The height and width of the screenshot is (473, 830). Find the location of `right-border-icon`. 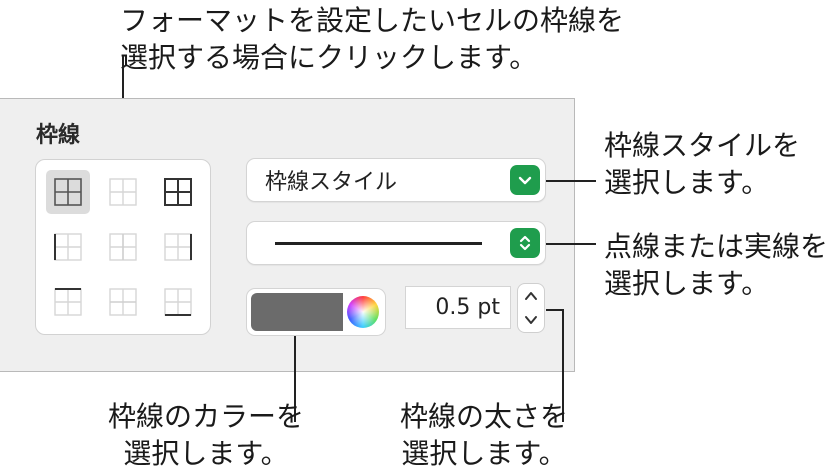

right-border-icon is located at coordinates (178, 247).